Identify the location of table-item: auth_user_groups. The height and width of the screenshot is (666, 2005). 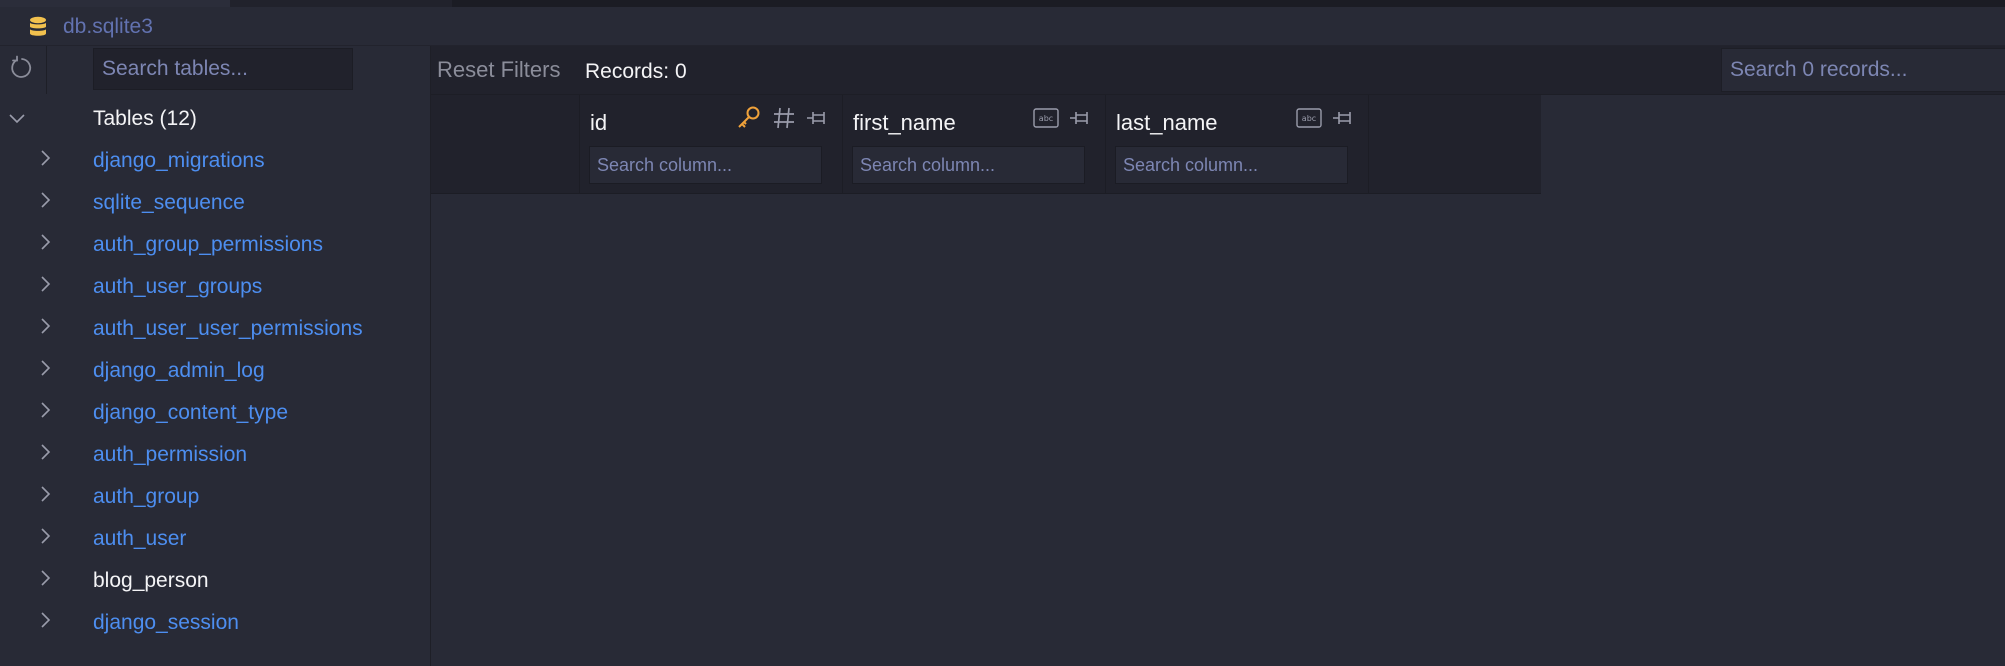
(215, 287).